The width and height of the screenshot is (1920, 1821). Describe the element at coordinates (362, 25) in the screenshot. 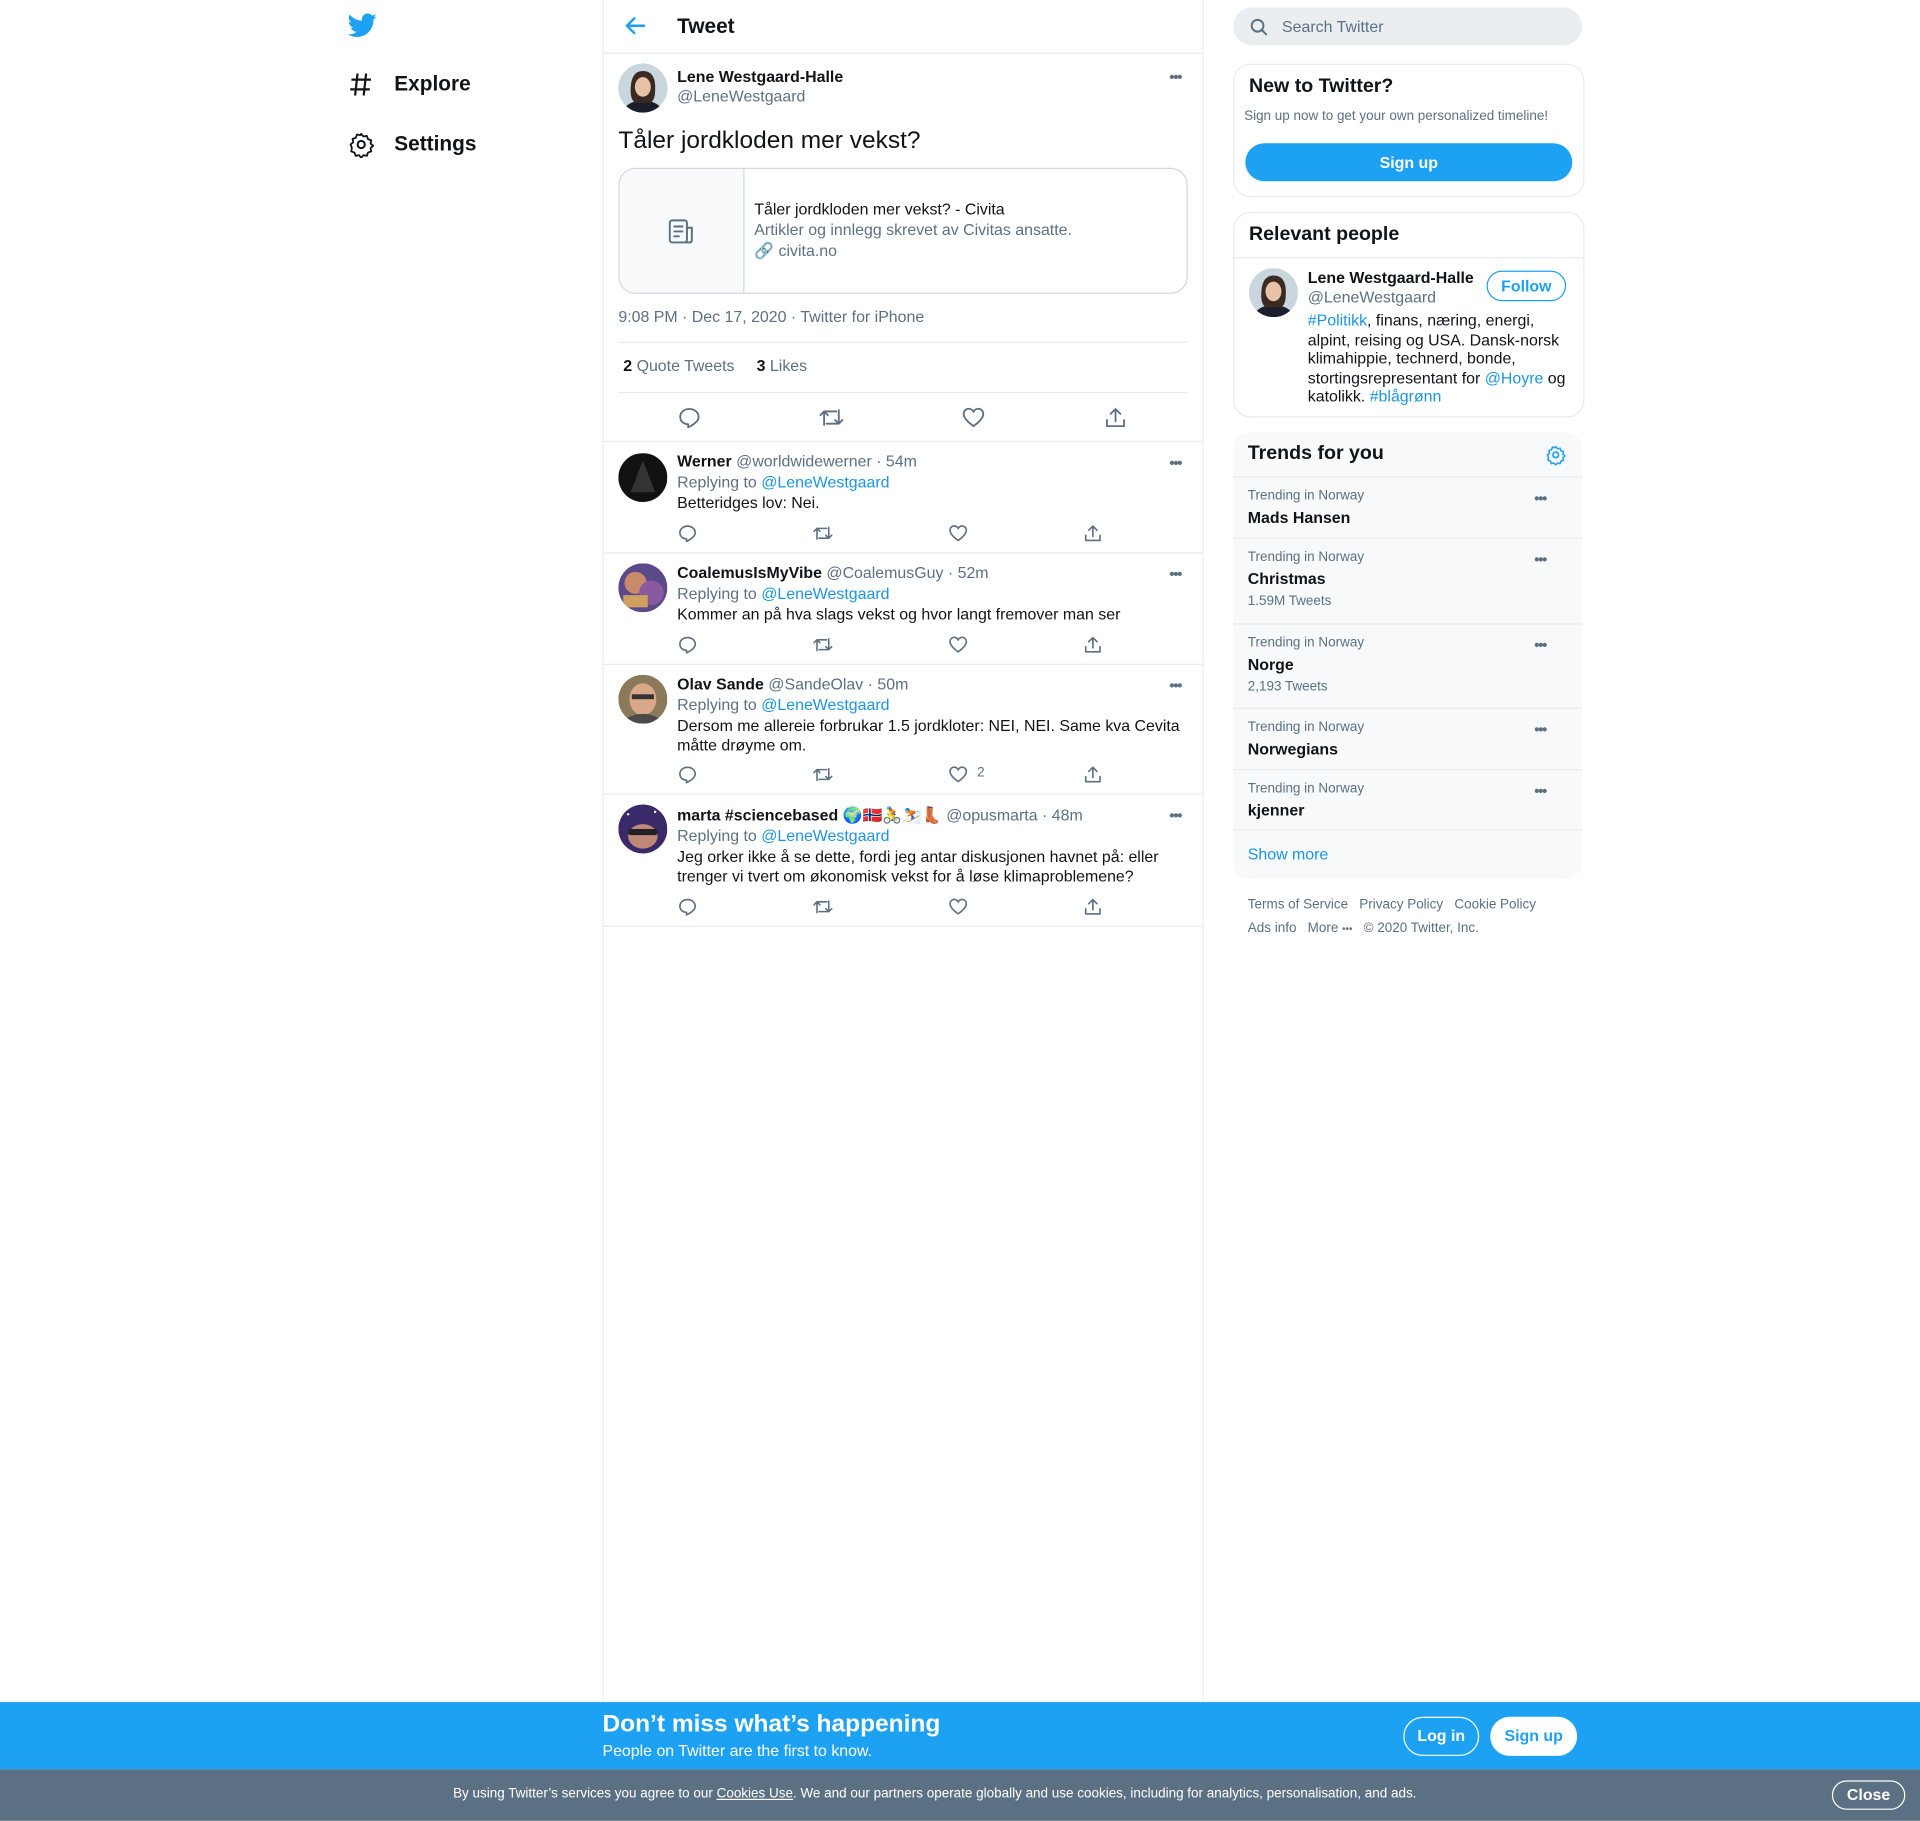

I see `twitter-bird-icon` at that location.